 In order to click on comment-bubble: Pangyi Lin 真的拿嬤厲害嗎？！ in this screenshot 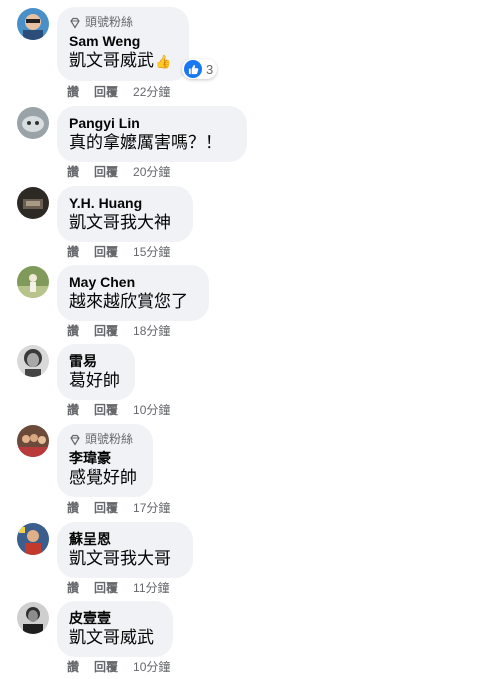, I will do `click(152, 134)`.